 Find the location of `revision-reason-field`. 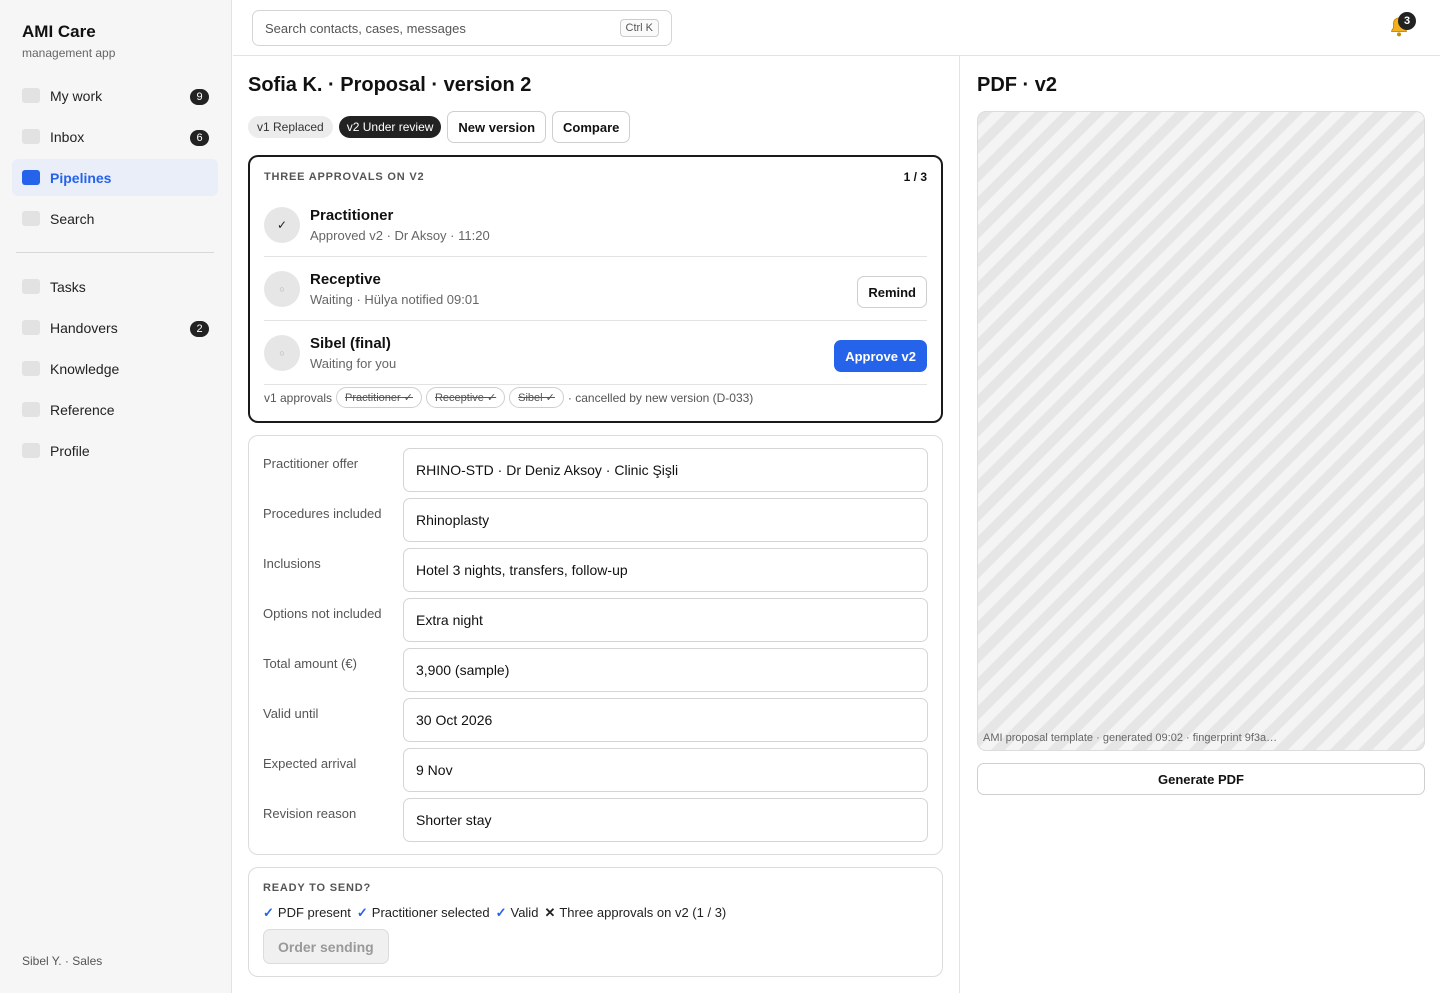

revision-reason-field is located at coordinates (665, 820).